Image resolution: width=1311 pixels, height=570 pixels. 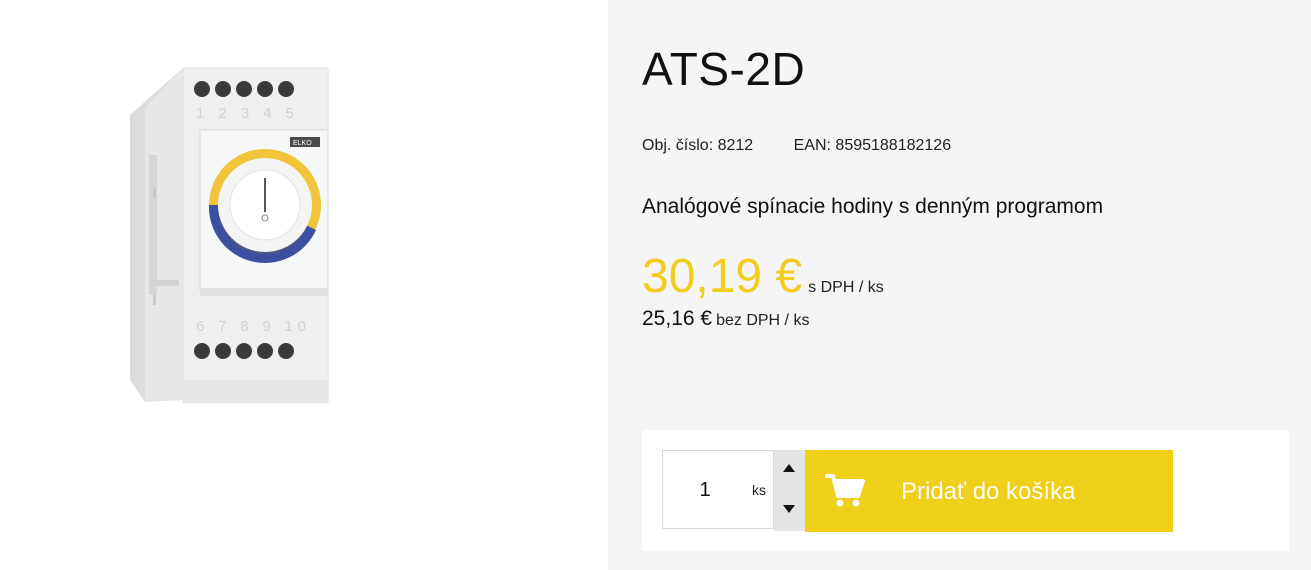 What do you see at coordinates (724, 69) in the screenshot?
I see `product-title: ATS-2D` at bounding box center [724, 69].